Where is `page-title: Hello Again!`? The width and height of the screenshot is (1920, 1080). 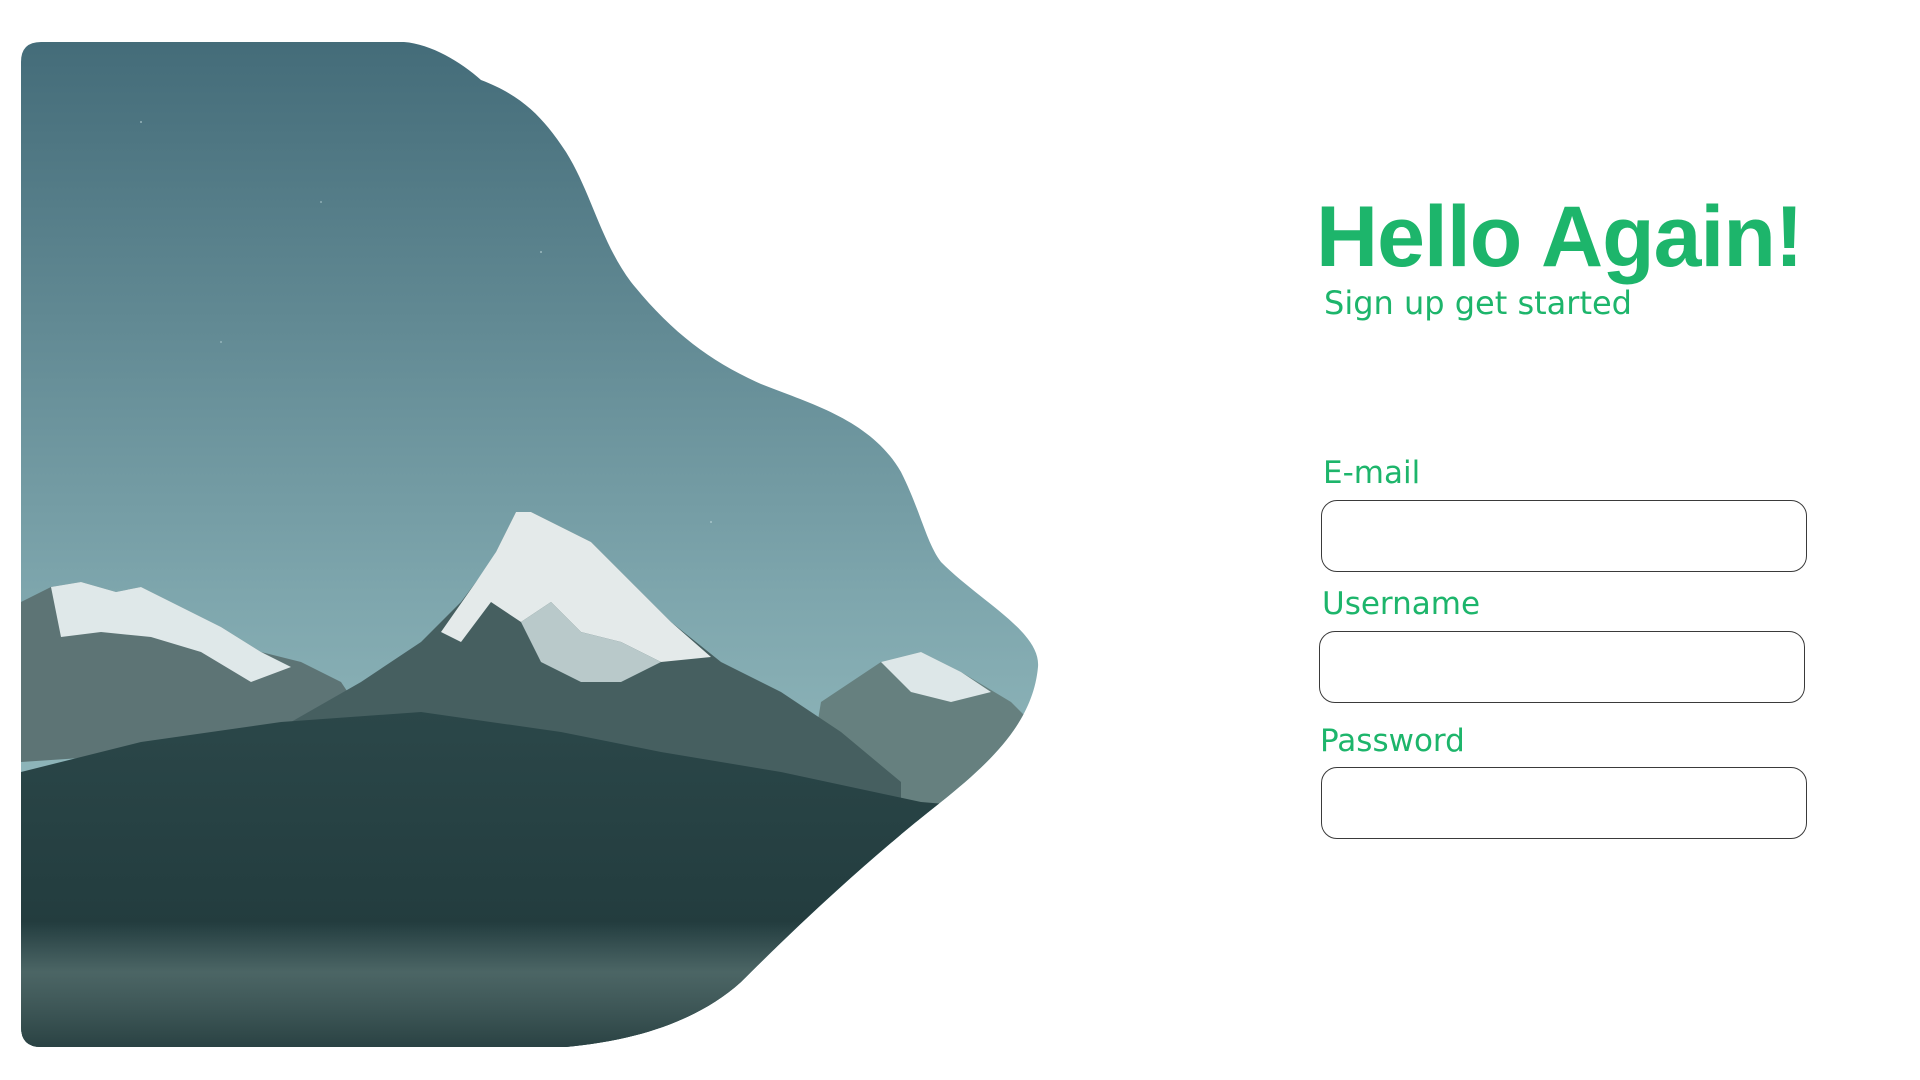
page-title: Hello Again! is located at coordinates (1559, 237).